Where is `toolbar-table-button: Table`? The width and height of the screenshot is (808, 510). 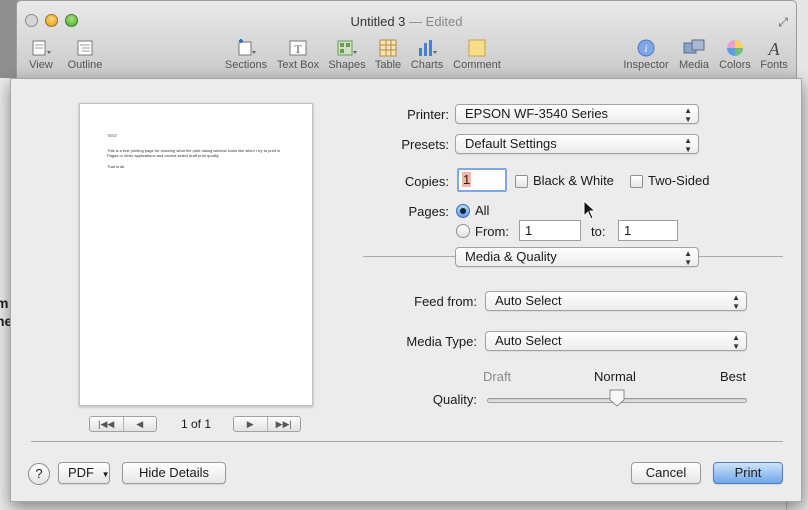
toolbar-table-button: Table is located at coordinates (388, 55).